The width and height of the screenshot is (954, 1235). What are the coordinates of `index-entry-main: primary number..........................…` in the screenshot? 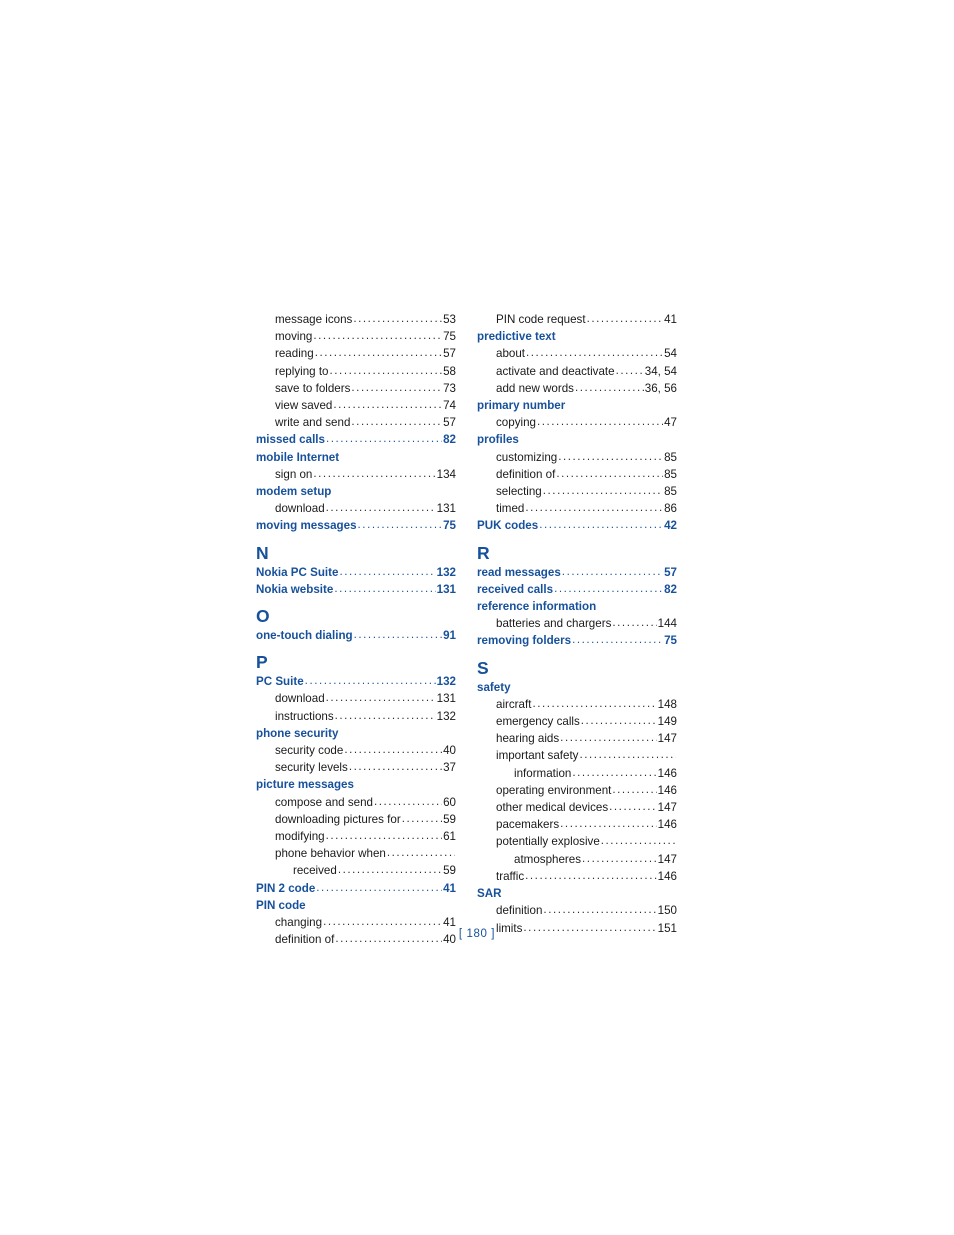 It's located at (577, 405).